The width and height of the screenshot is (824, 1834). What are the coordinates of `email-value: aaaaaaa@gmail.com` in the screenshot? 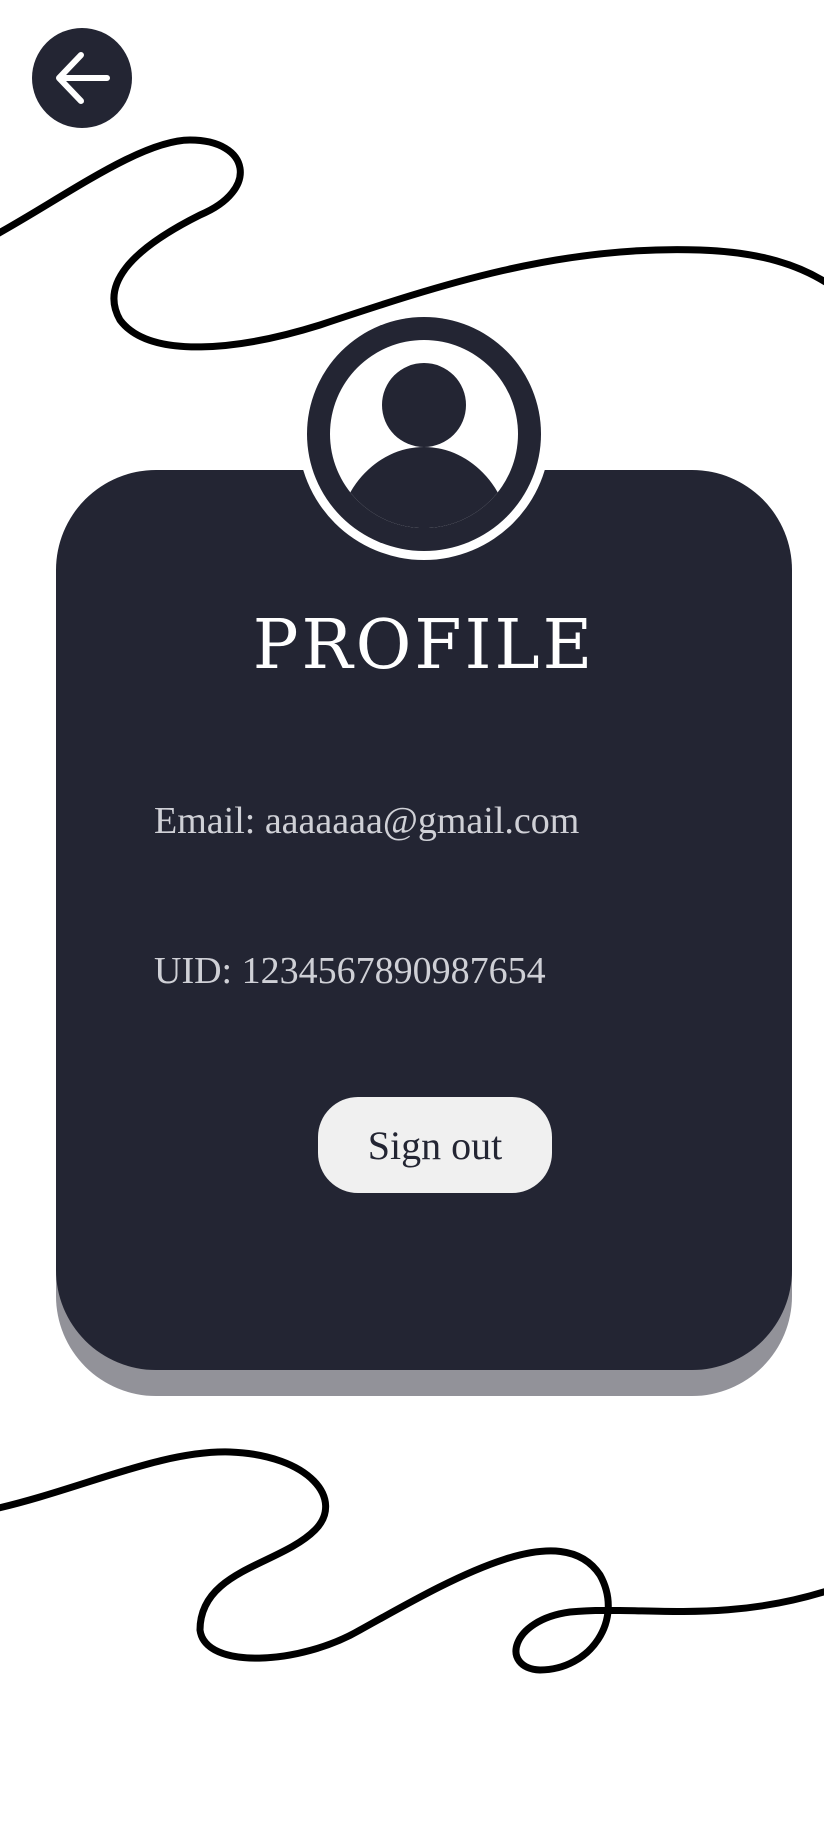 It's located at (422, 821).